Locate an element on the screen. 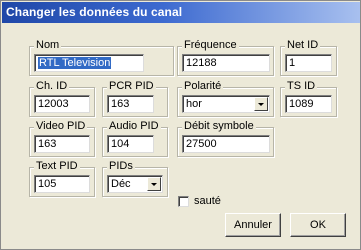 This screenshot has height=250, width=361. polarite-label: Polarité is located at coordinates (203, 86).